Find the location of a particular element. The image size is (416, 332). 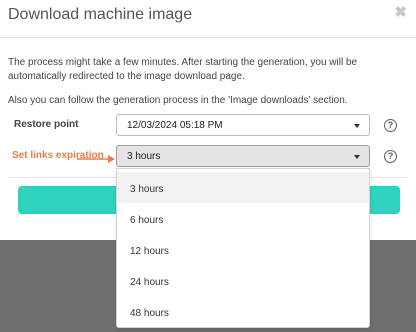

dropdown-option: 12 hours is located at coordinates (243, 249).